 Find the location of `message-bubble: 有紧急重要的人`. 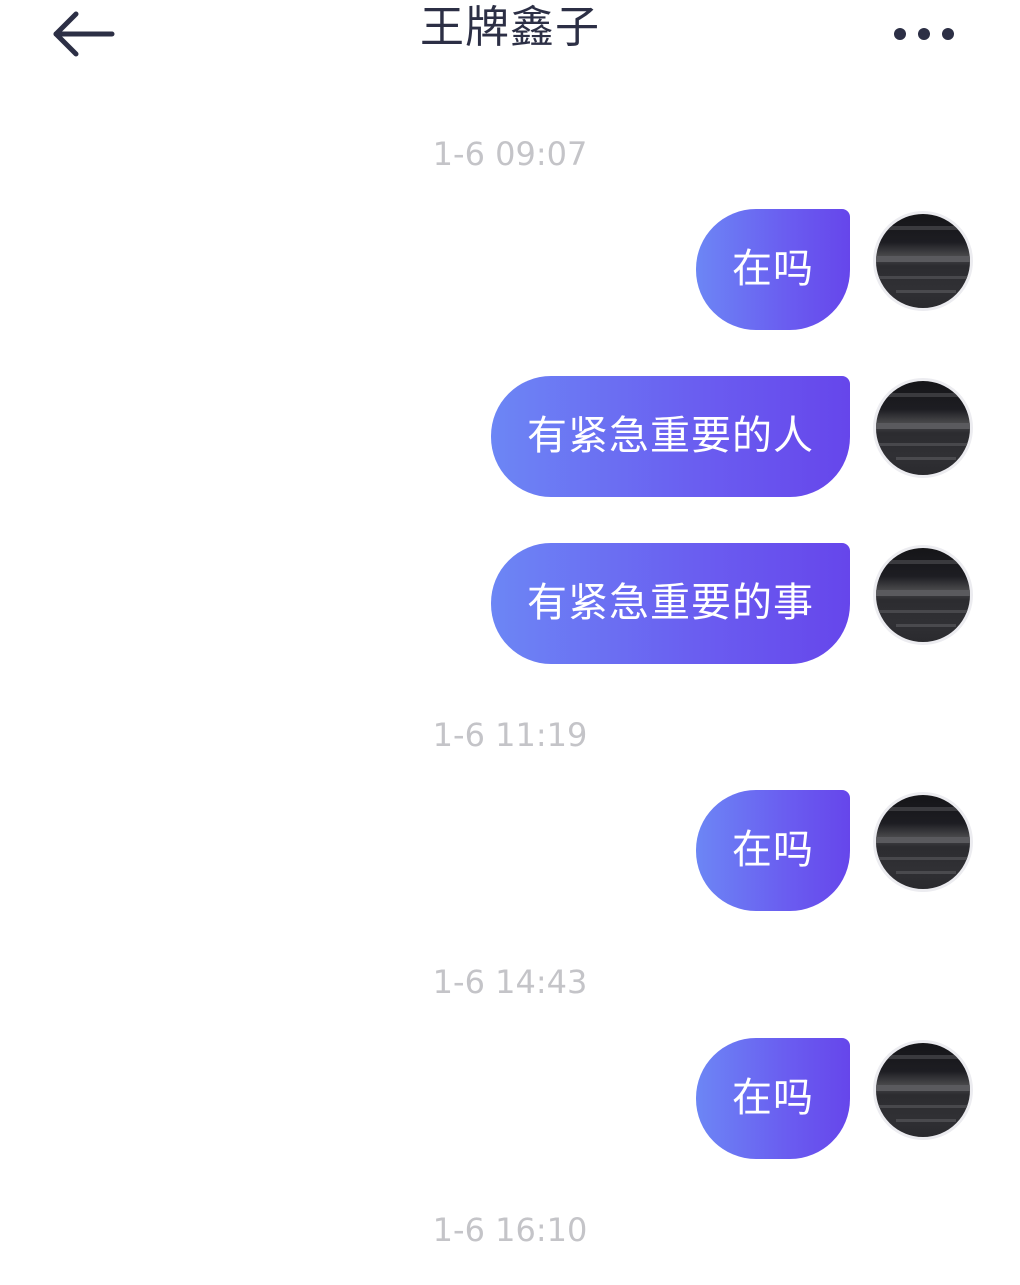

message-bubble: 有紧急重要的人 is located at coordinates (670, 436).